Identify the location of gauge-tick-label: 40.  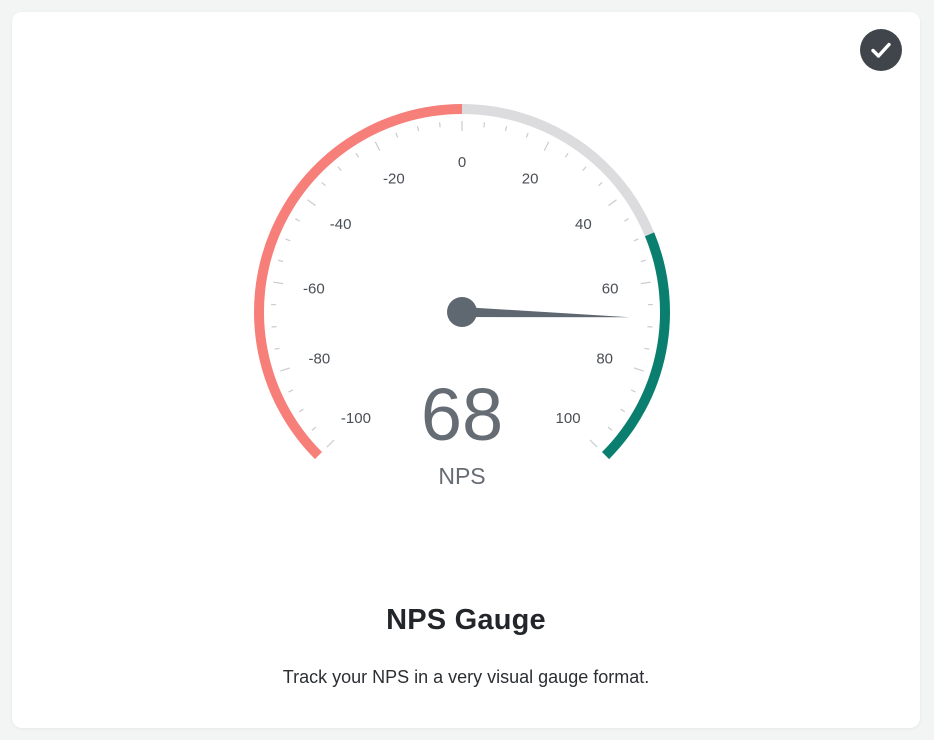
(583, 224).